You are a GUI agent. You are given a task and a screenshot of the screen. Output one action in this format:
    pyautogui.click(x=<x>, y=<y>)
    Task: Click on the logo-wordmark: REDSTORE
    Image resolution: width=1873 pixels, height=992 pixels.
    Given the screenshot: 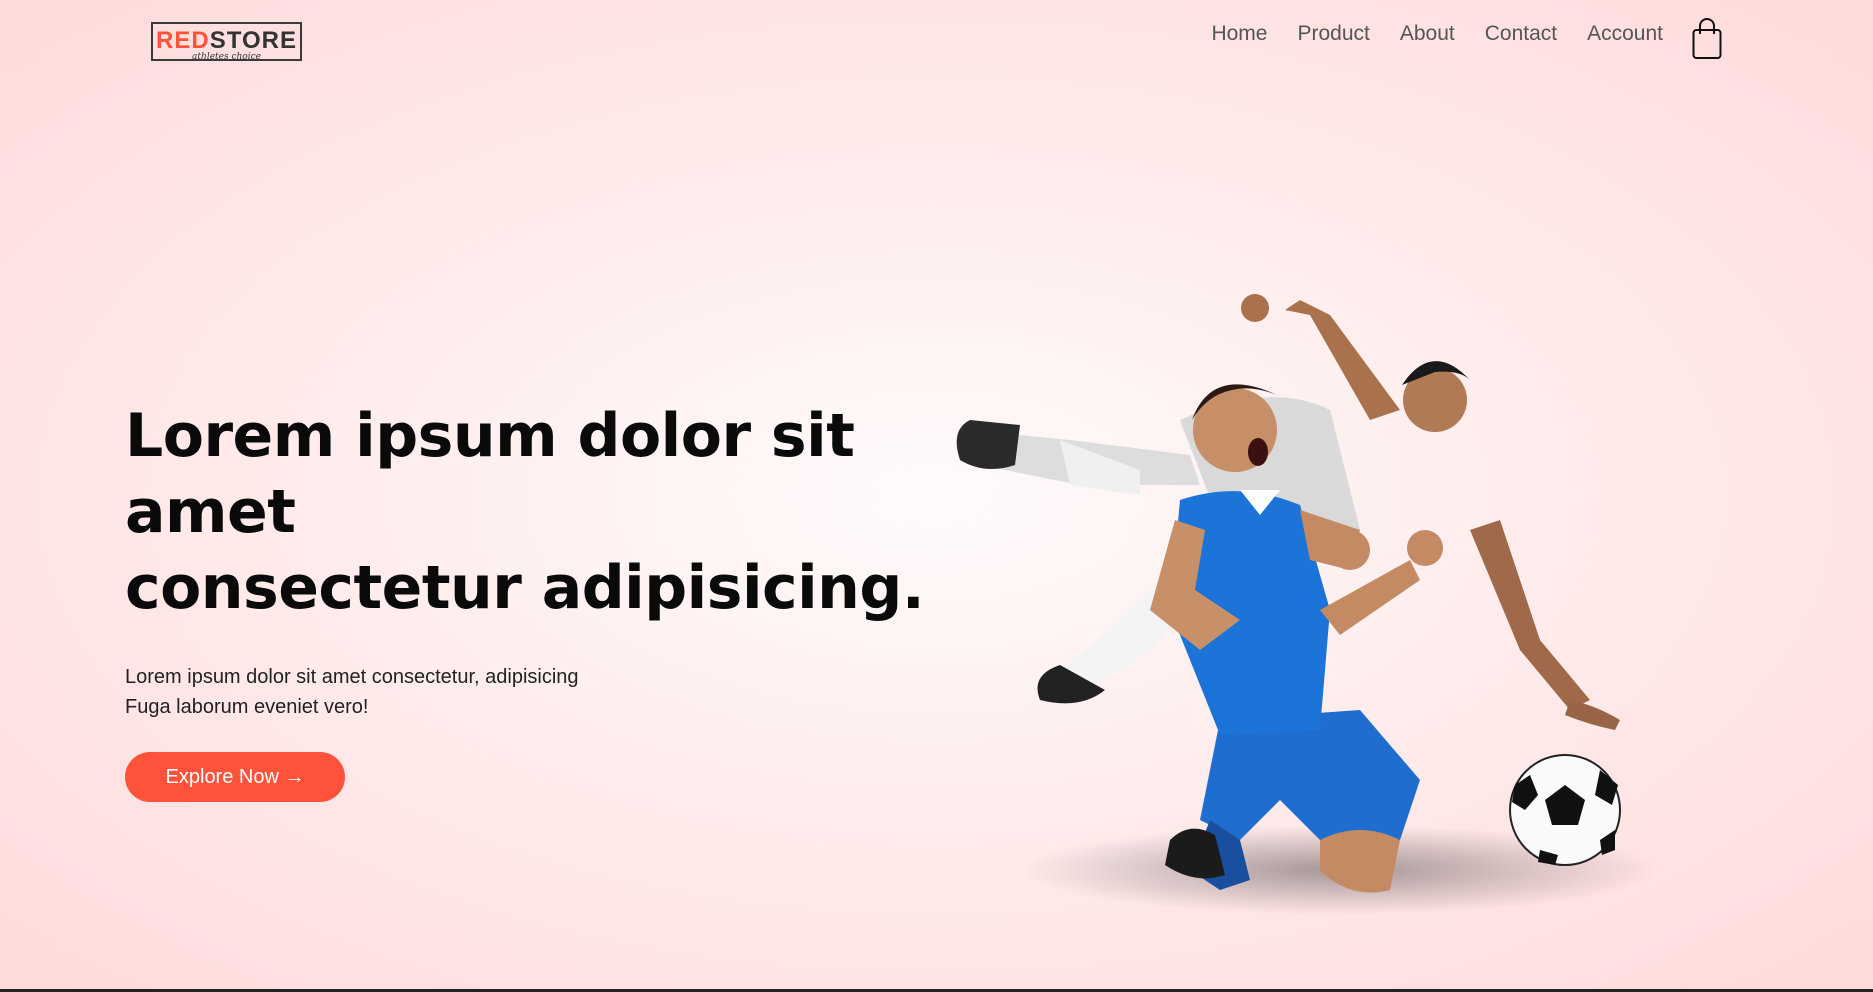 What is the action you would take?
    pyautogui.click(x=226, y=41)
    